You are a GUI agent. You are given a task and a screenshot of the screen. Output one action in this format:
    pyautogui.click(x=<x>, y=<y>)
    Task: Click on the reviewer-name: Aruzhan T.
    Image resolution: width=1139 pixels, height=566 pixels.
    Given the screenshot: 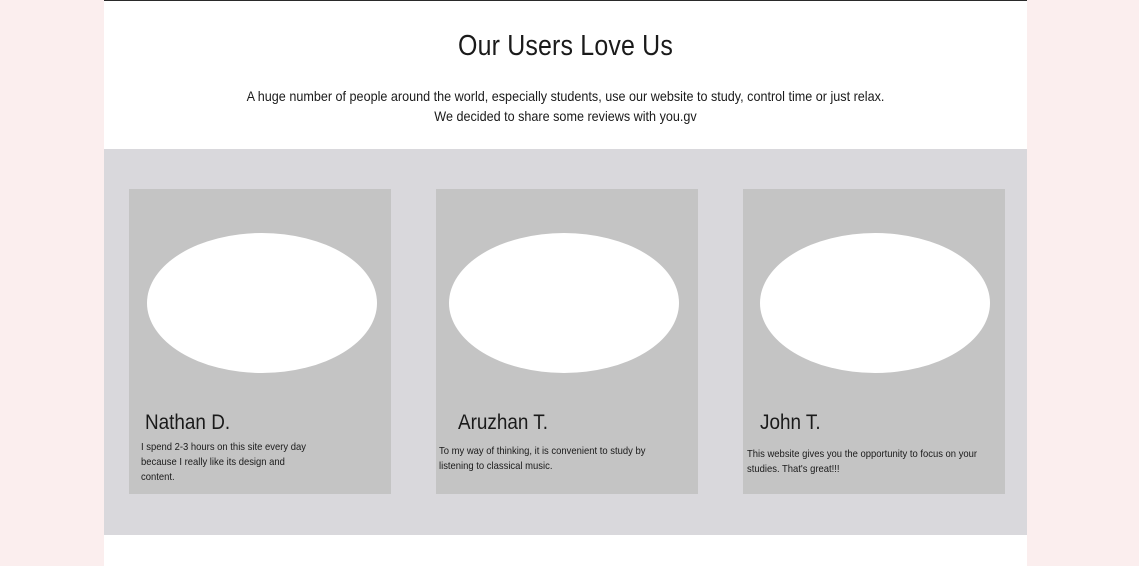 What is the action you would take?
    pyautogui.click(x=503, y=422)
    